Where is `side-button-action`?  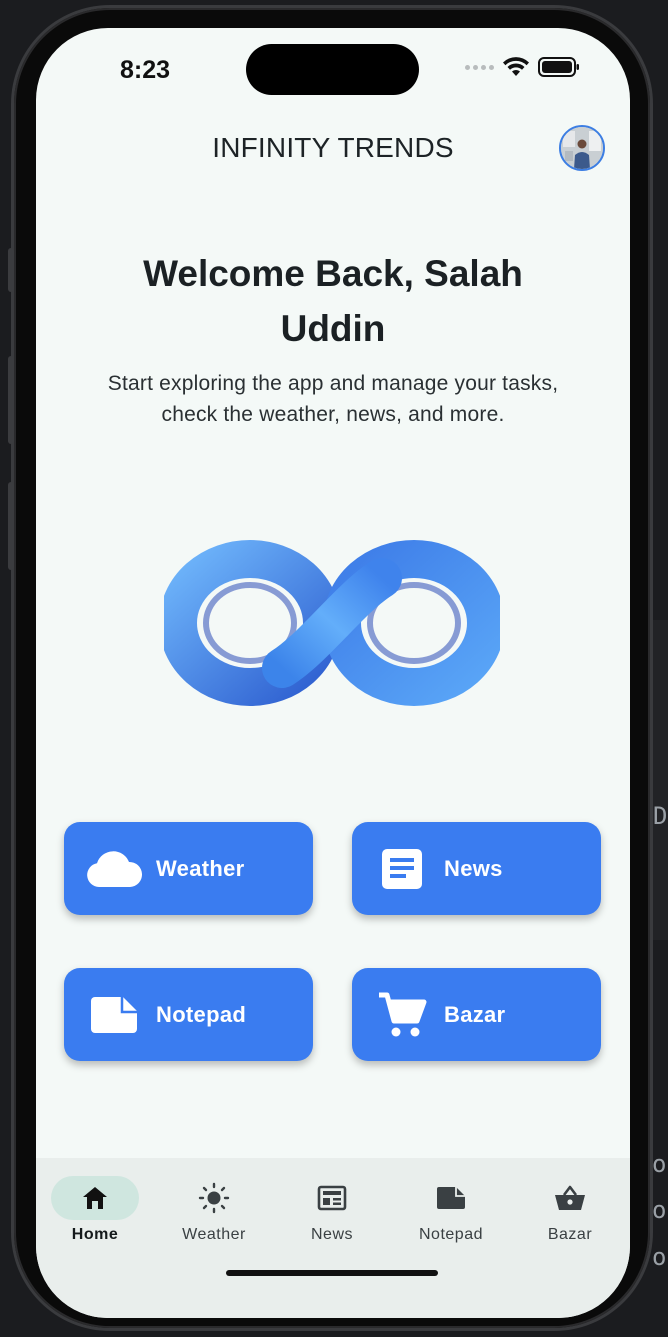
side-button-action is located at coordinates (11, 270).